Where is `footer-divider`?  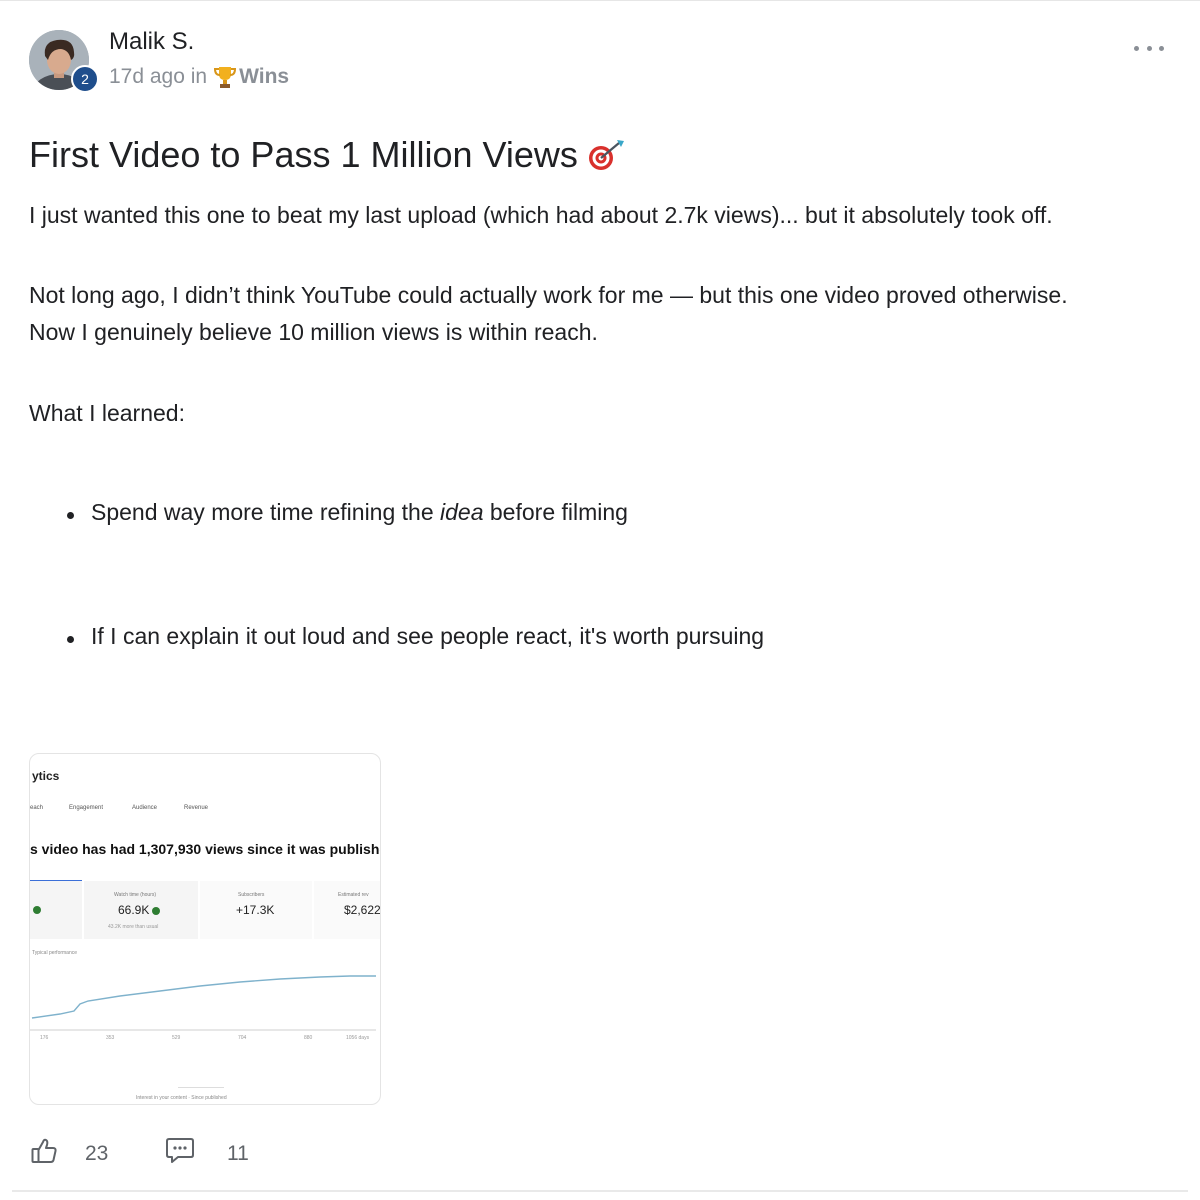
footer-divider is located at coordinates (201, 1087).